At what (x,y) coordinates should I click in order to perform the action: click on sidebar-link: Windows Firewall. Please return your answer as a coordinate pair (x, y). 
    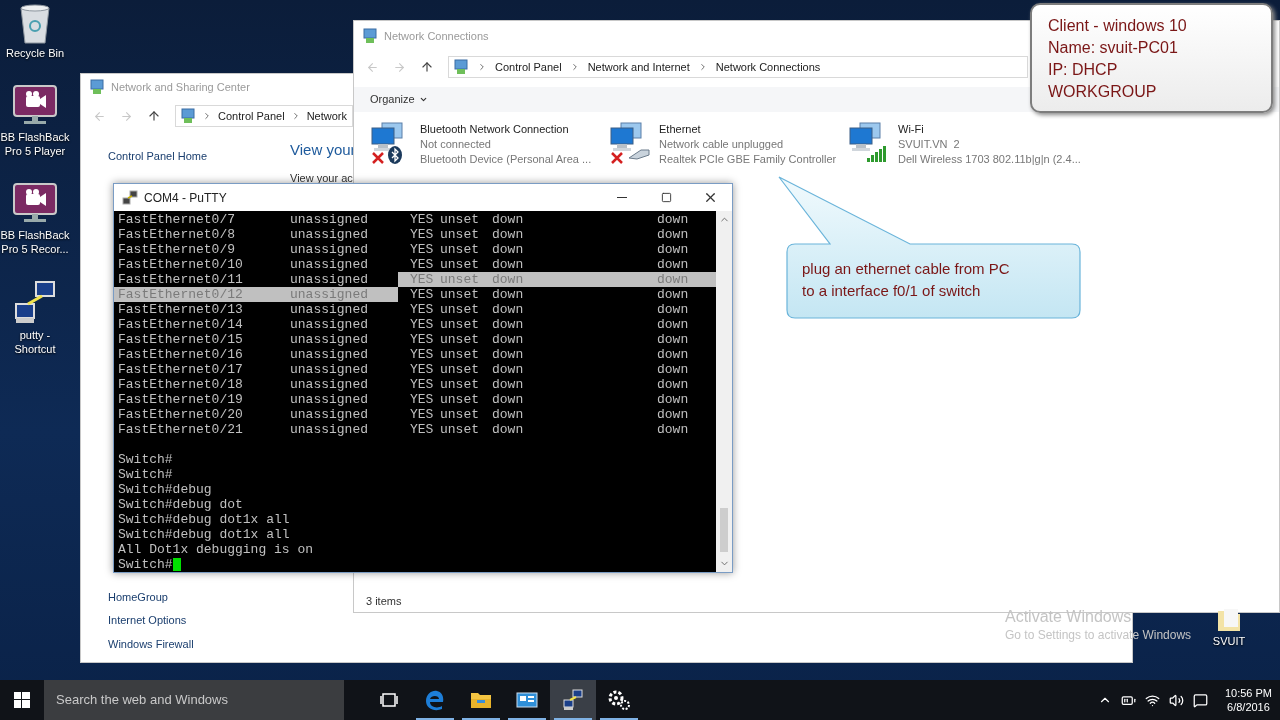
    Looking at the image, I should click on (199, 643).